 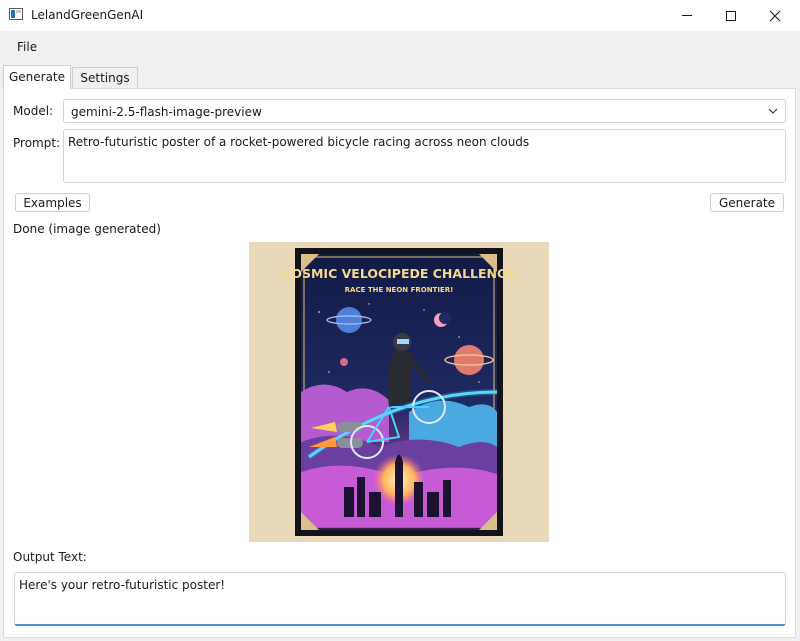 What do you see at coordinates (52, 202) in the screenshot?
I see `examples-button: Examples` at bounding box center [52, 202].